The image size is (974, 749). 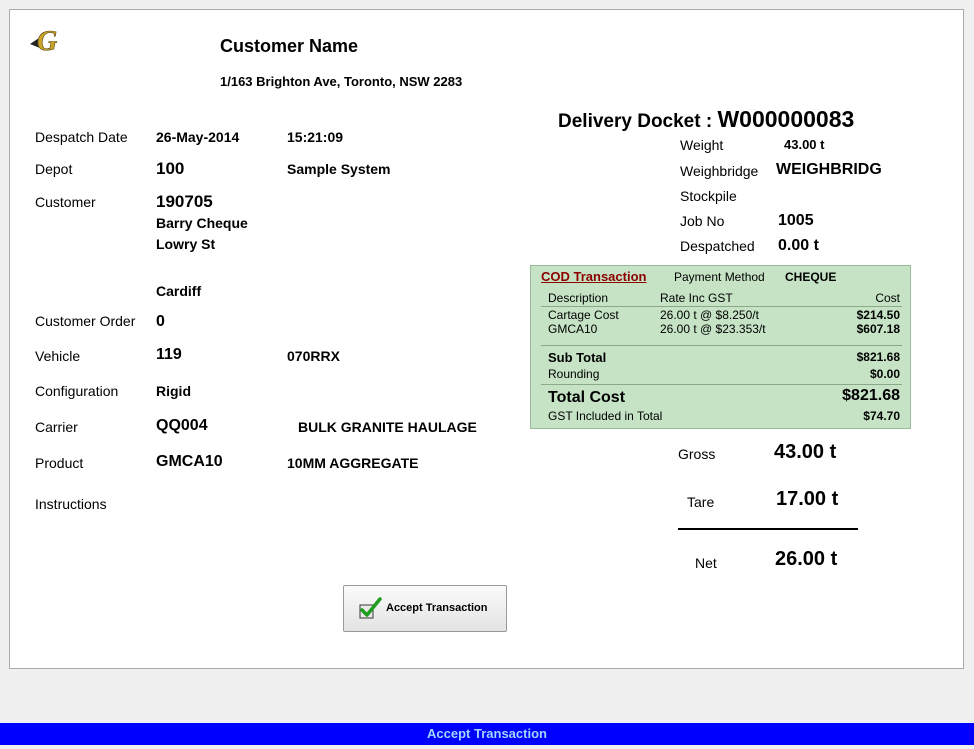 I want to click on total-cost-label: Total Cost, so click(x=587, y=397).